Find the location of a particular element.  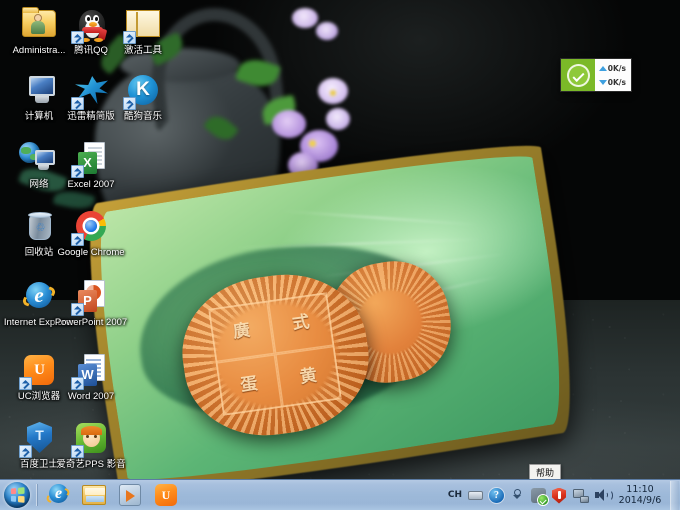

pps-video-icon is located at coordinates (91, 438).